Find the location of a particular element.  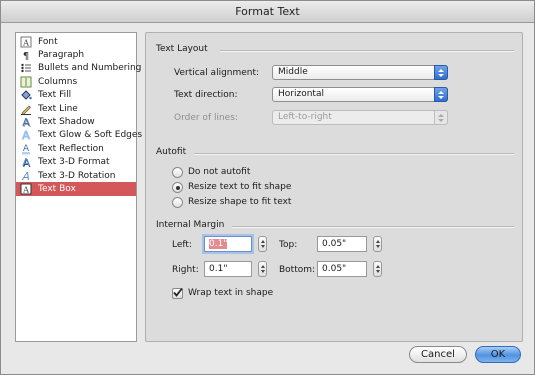

left-margin-label: Left: is located at coordinates (182, 245).